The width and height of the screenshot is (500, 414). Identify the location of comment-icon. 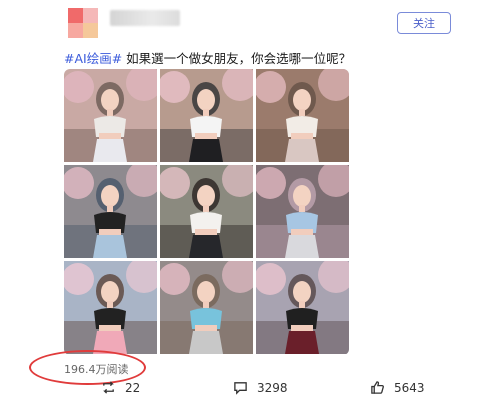
(240, 388).